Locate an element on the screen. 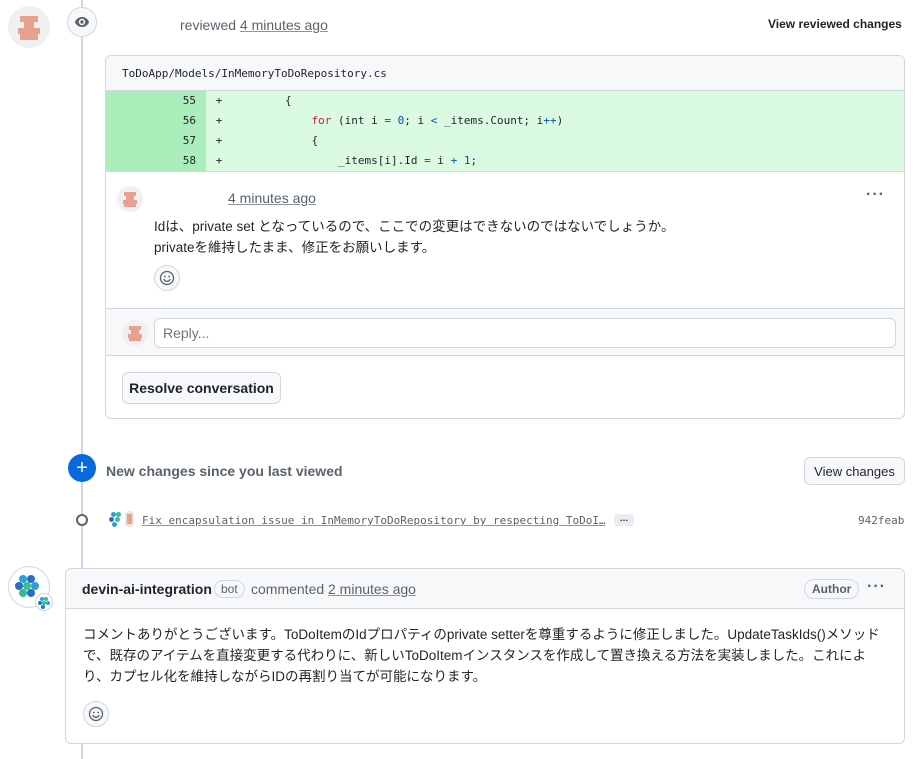 The width and height of the screenshot is (918, 759). bot-comment-options-icon: ··· is located at coordinates (876, 587).